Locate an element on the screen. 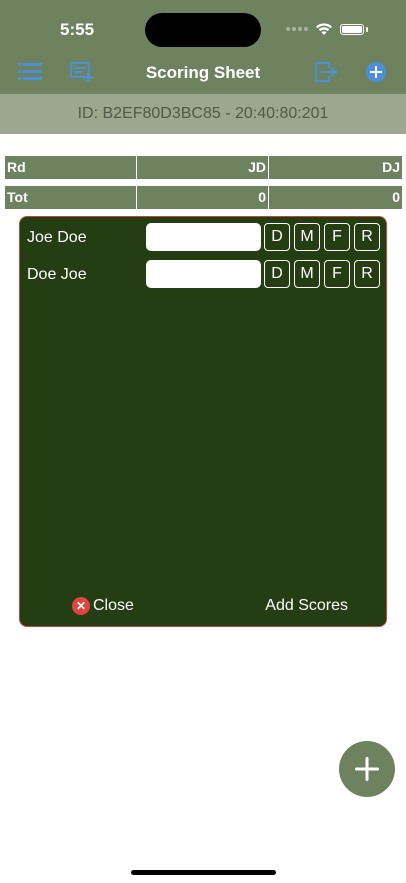 This screenshot has width=406, height=883. total-player-2: 0 is located at coordinates (396, 197).